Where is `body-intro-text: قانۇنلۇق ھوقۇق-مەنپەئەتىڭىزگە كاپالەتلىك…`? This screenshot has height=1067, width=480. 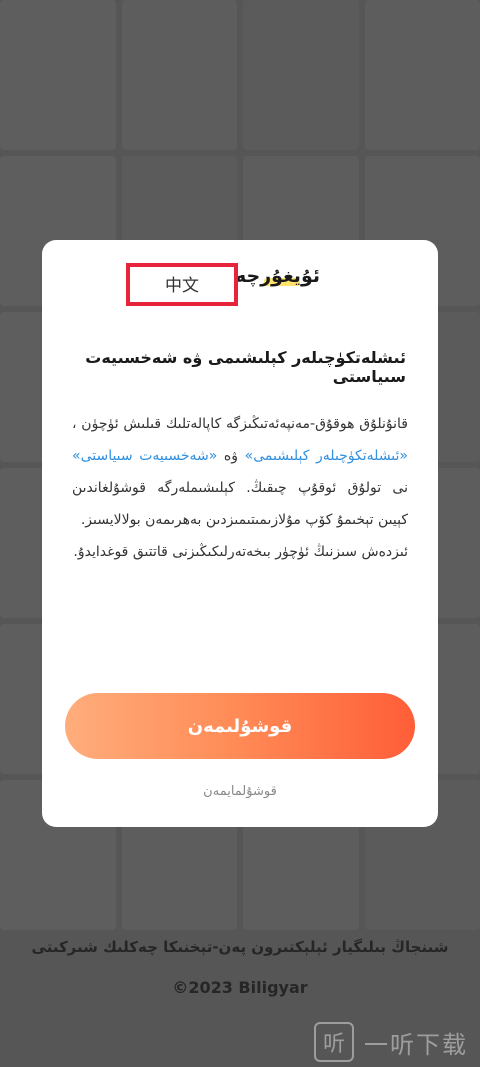
body-intro-text: قانۇنلۇق ھوقۇق-مەنپەئەتىڭىزگە كاپالەتلىك… is located at coordinates (240, 424).